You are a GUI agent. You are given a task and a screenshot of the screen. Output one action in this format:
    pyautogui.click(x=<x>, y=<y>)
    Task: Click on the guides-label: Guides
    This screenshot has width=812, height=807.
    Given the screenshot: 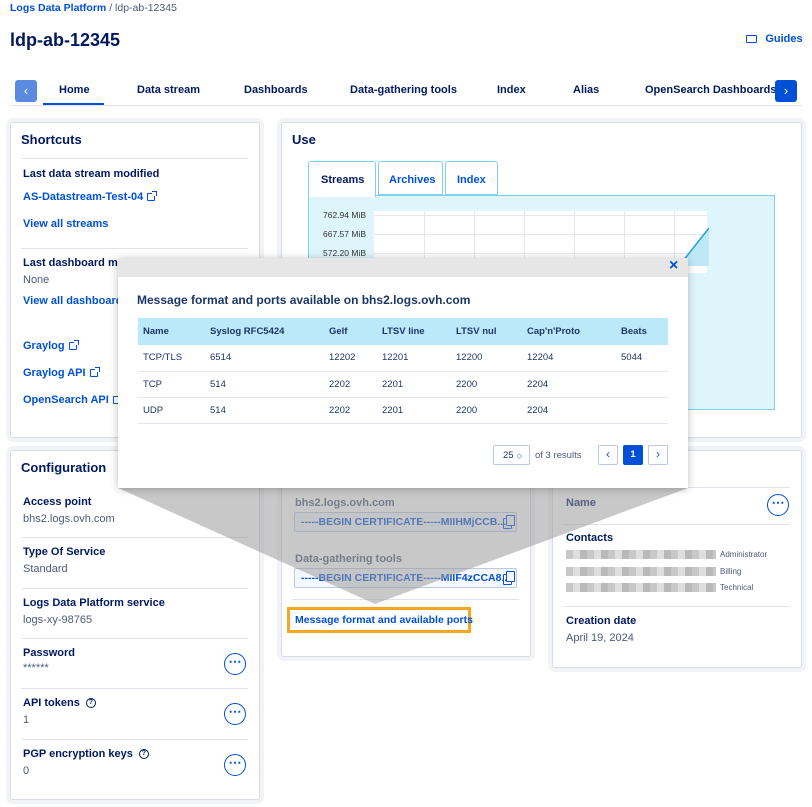 What is the action you would take?
    pyautogui.click(x=784, y=39)
    